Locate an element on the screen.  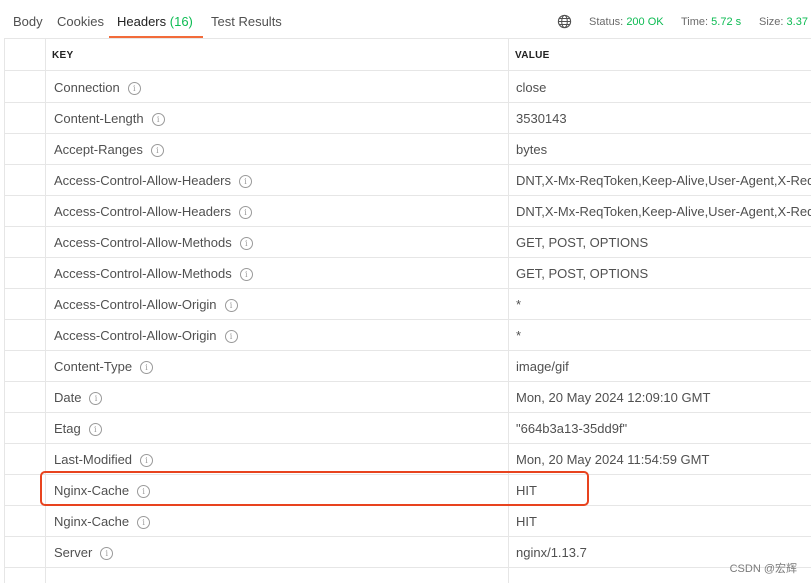
time-readout: Time: 5.72 s is located at coordinates (711, 22).